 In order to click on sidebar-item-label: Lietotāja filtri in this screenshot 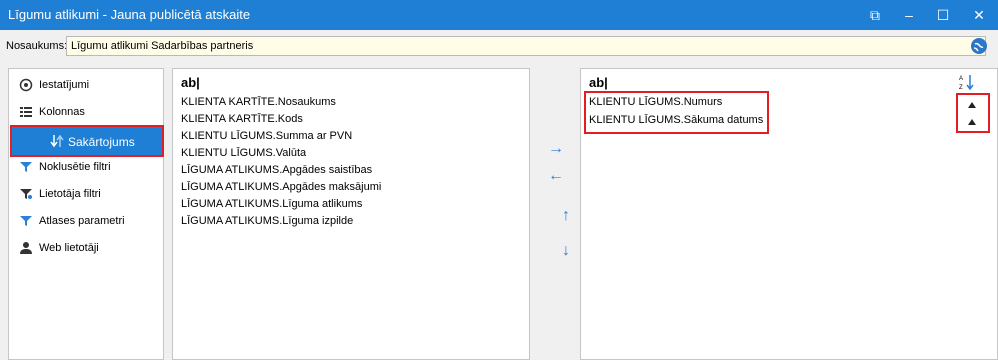, I will do `click(70, 194)`.